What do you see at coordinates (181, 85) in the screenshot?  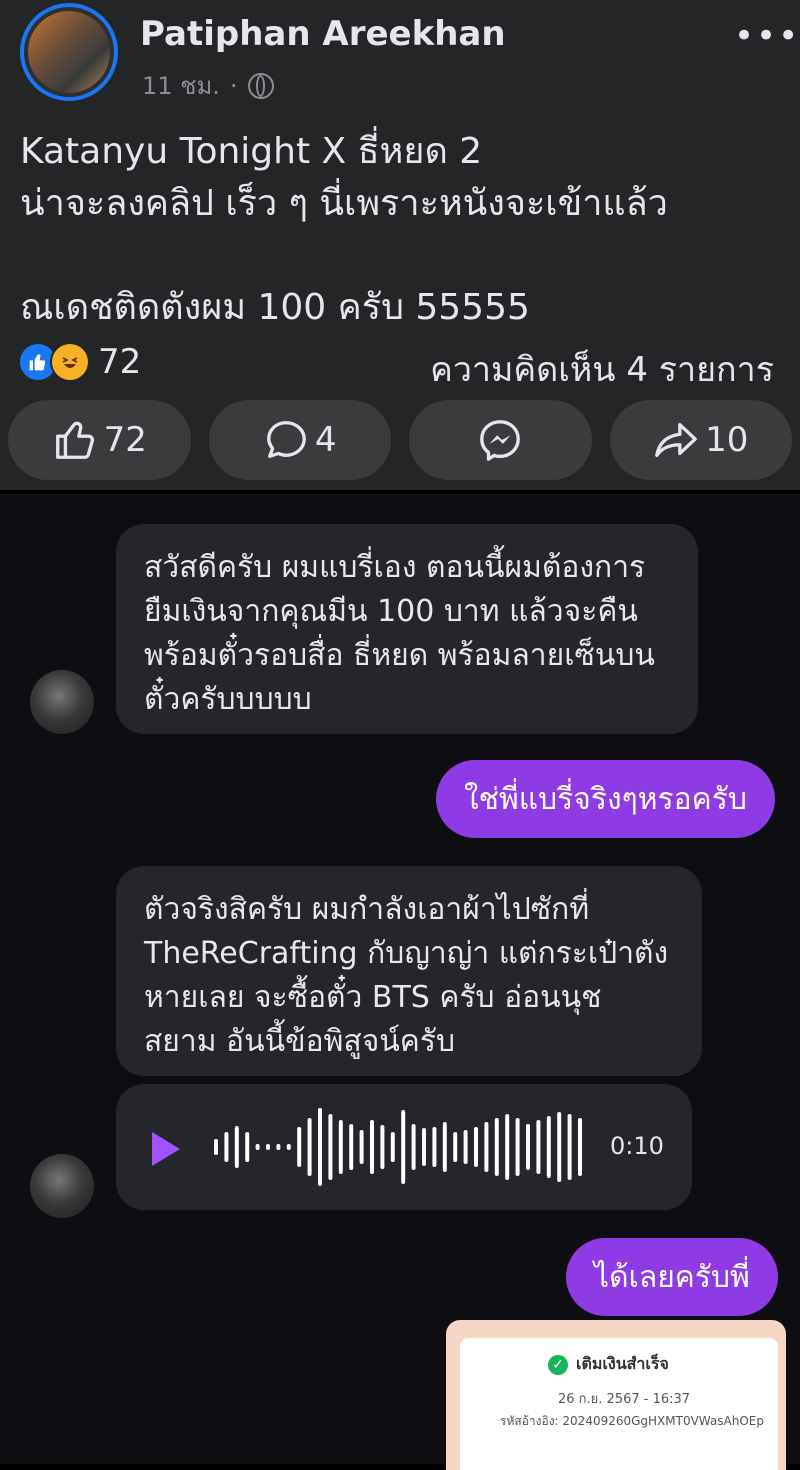 I see `post-time: 11 ชม.` at bounding box center [181, 85].